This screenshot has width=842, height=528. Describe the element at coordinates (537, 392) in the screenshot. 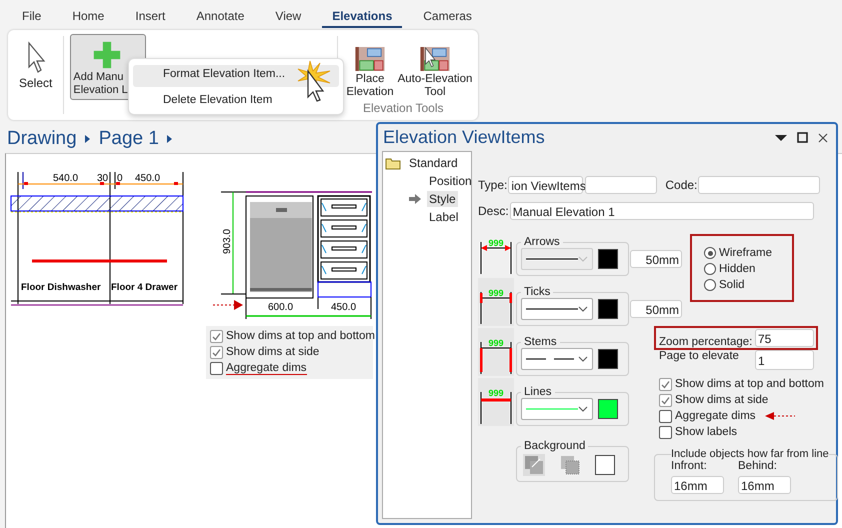

I see `group-title: Lines` at that location.